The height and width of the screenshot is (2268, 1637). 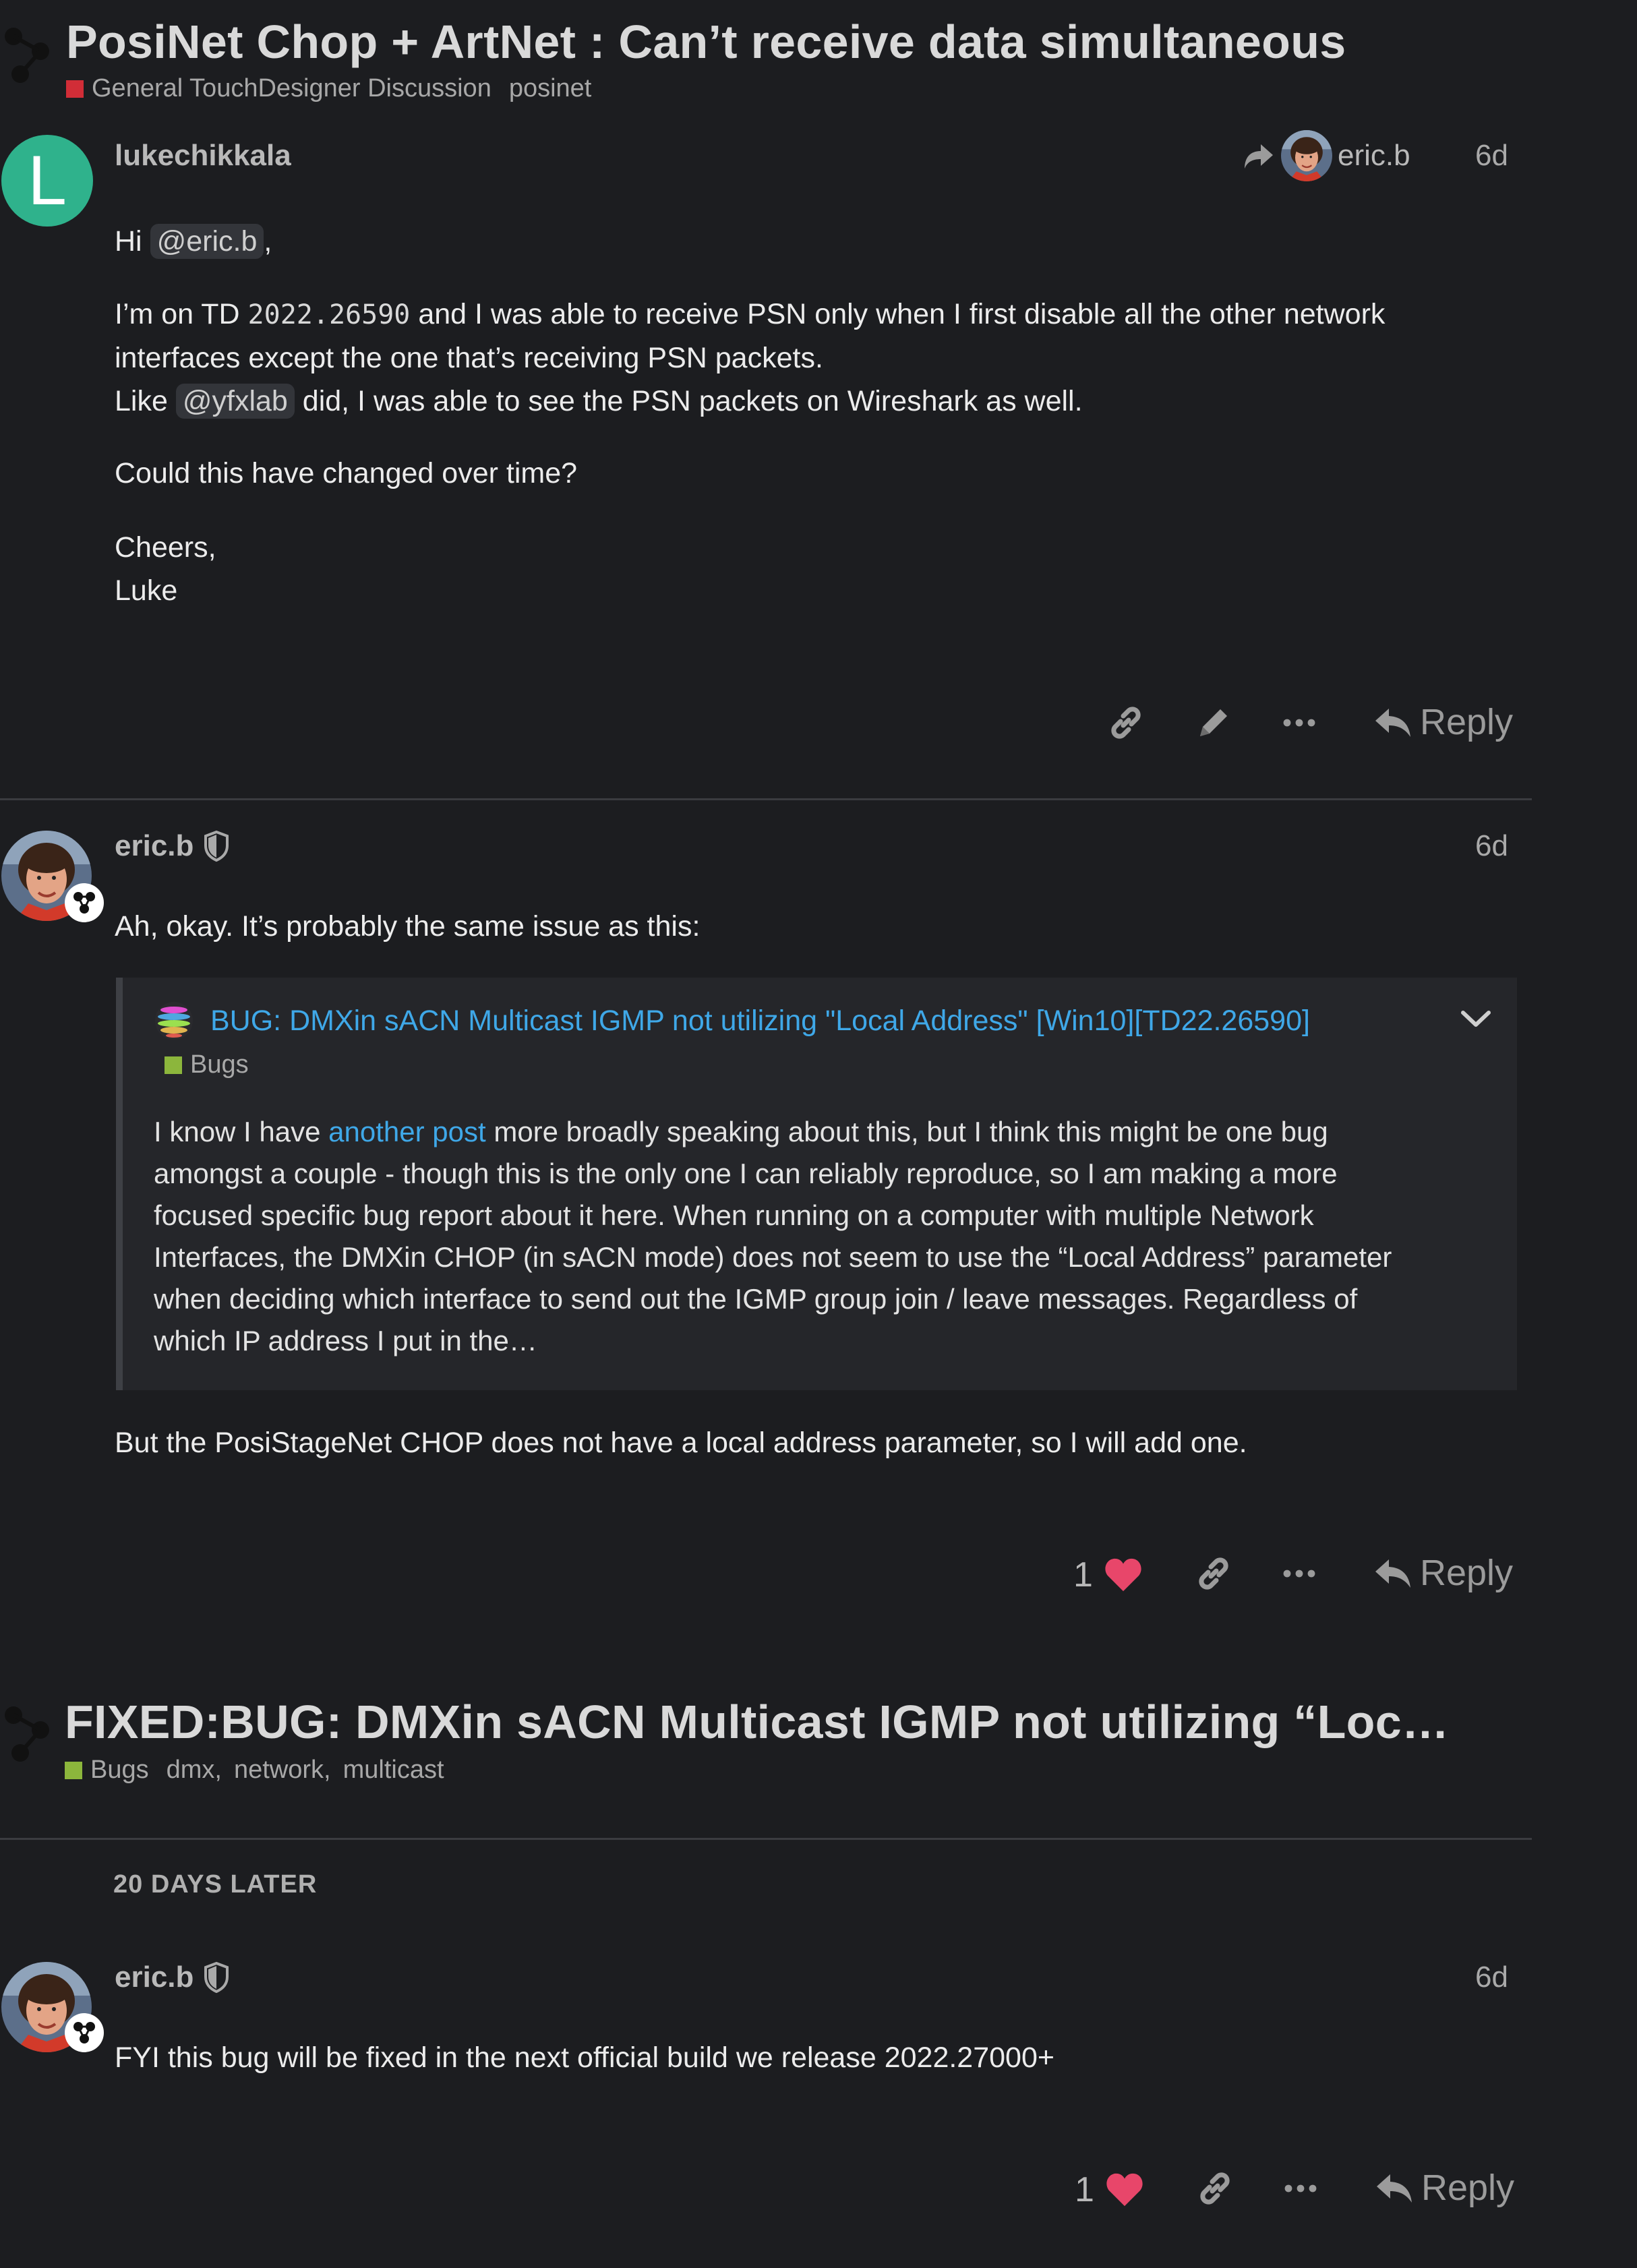 What do you see at coordinates (393, 1770) in the screenshot?
I see `topic-tag: multicast` at bounding box center [393, 1770].